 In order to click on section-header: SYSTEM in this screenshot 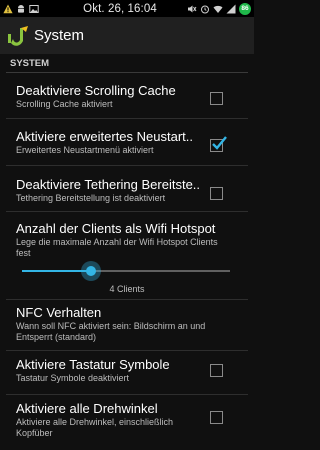, I will do `click(30, 63)`.